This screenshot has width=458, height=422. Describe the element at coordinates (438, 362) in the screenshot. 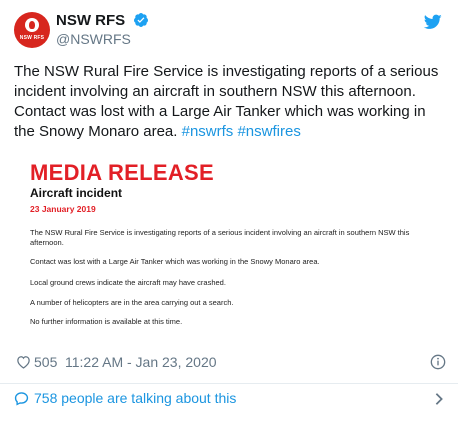

I see `info-icon` at that location.